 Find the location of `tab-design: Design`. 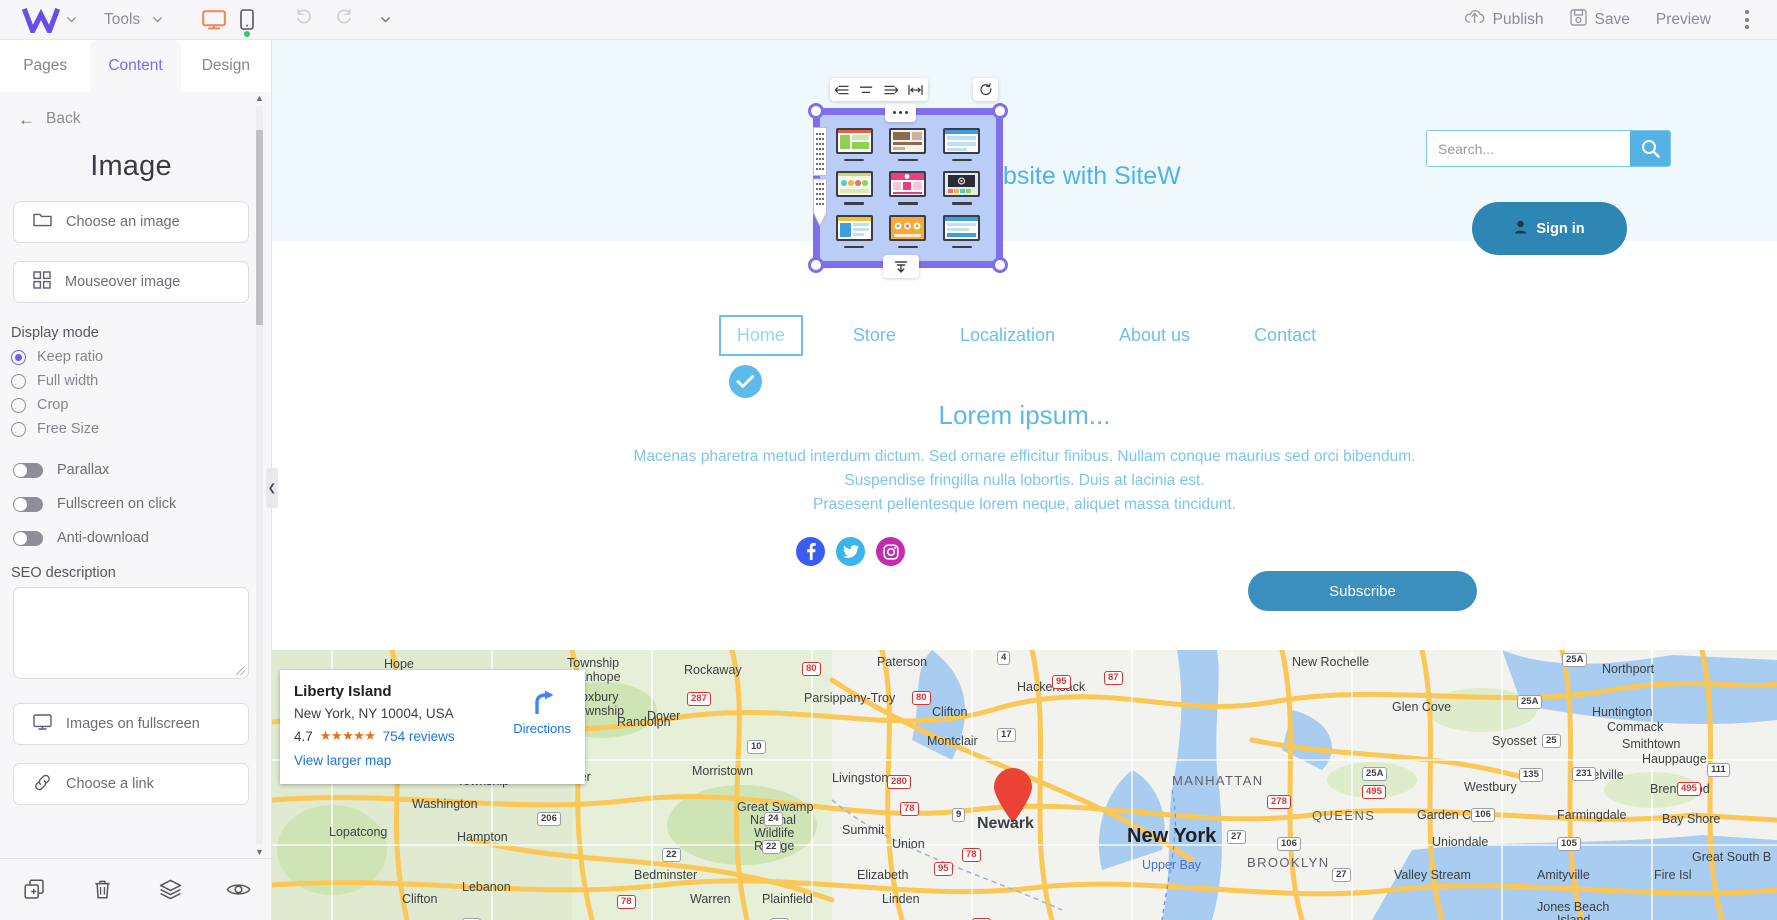

tab-design: Design is located at coordinates (225, 66).